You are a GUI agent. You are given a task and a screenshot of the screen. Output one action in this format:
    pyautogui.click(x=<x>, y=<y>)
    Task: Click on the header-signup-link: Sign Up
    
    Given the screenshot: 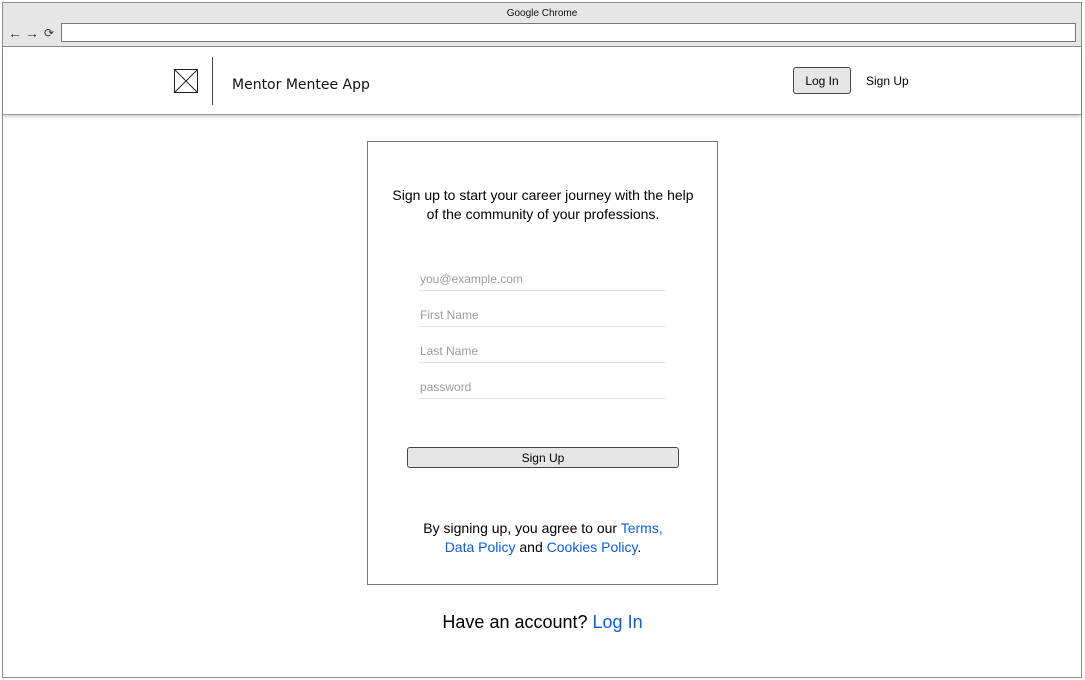 What is the action you would take?
    pyautogui.click(x=887, y=81)
    